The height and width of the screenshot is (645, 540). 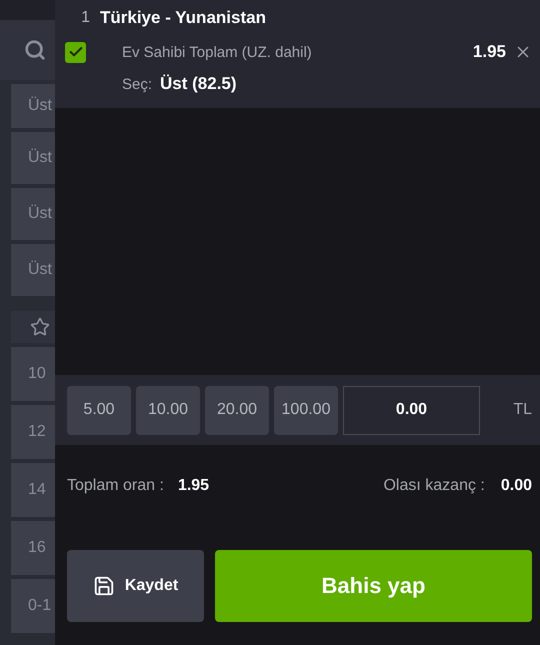 What do you see at coordinates (194, 486) in the screenshot?
I see `total-odds-value: 1.95` at bounding box center [194, 486].